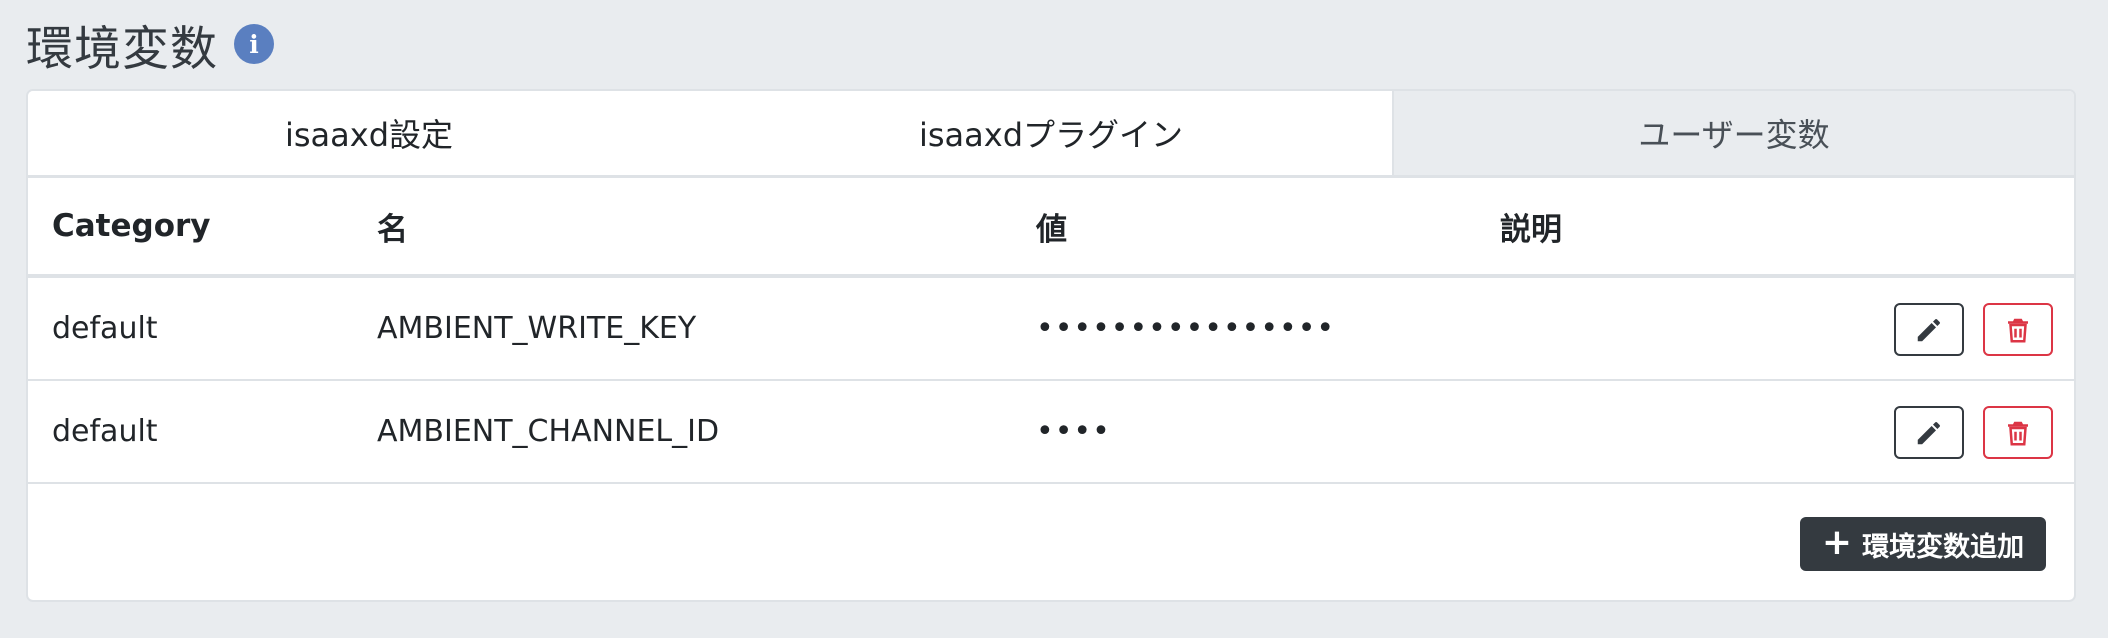 The image size is (2108, 638). Describe the element at coordinates (1733, 133) in the screenshot. I see `tab-user-variables: ユーザー変数` at that location.